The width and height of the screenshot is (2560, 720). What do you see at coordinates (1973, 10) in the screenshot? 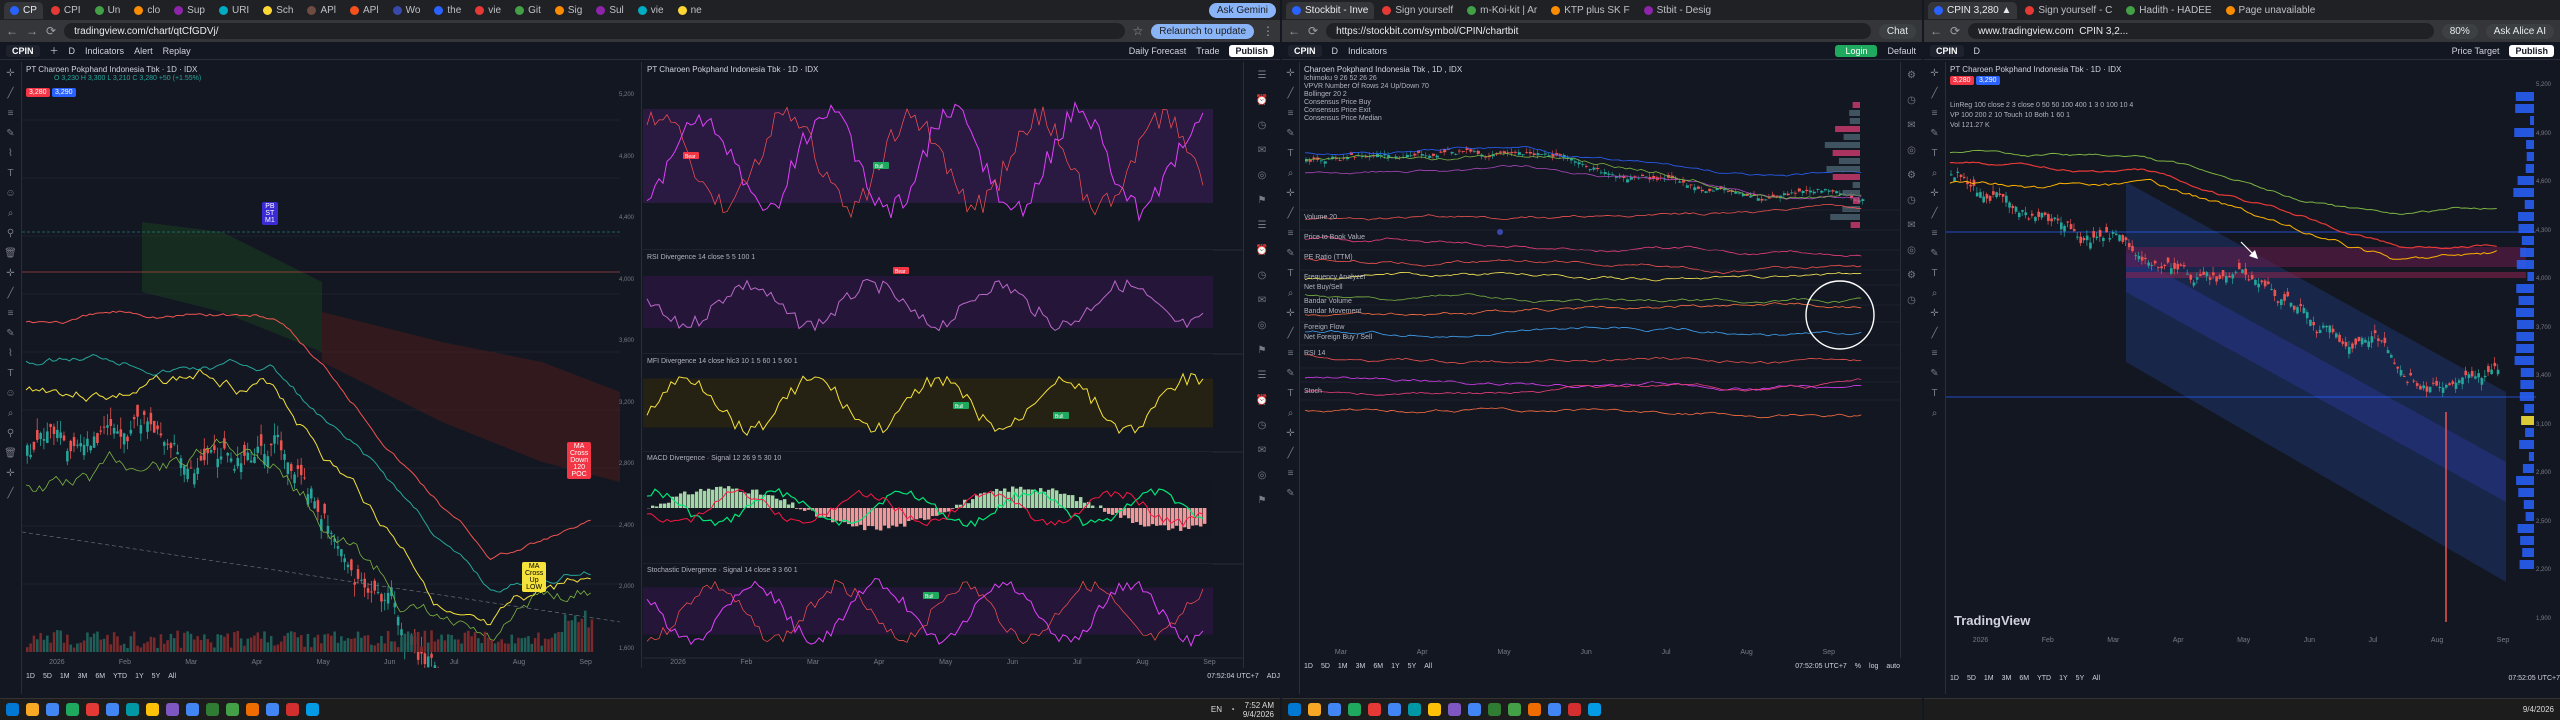
I see `browser-tab: CPIN 3,280 ▲` at bounding box center [1973, 10].